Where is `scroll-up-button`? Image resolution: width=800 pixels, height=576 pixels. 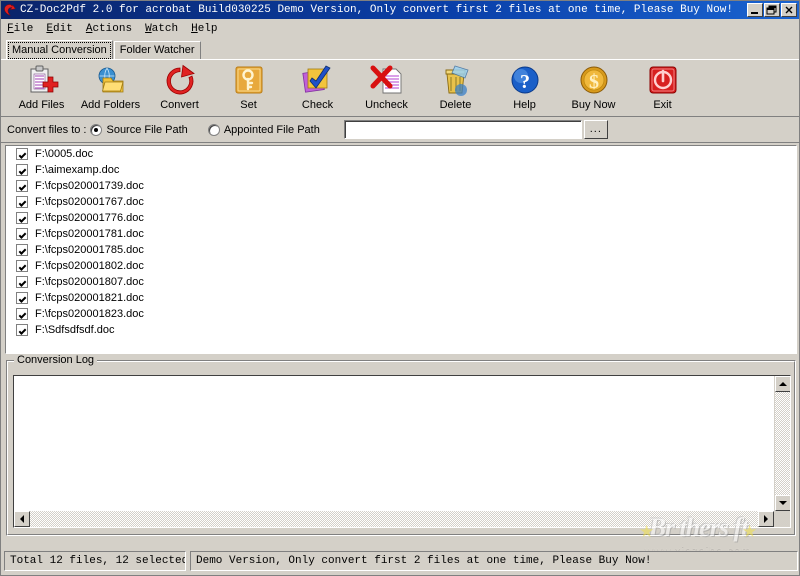 scroll-up-button is located at coordinates (782, 384).